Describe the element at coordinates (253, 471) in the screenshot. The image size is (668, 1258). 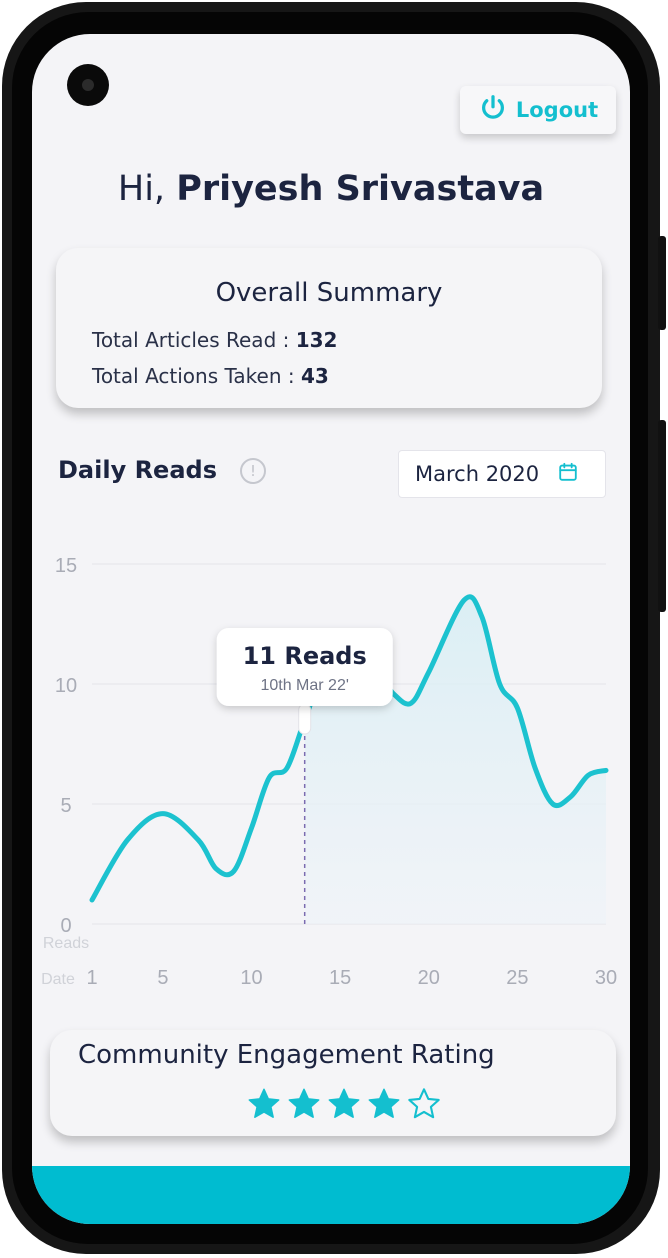
I see `info-icon: !` at that location.